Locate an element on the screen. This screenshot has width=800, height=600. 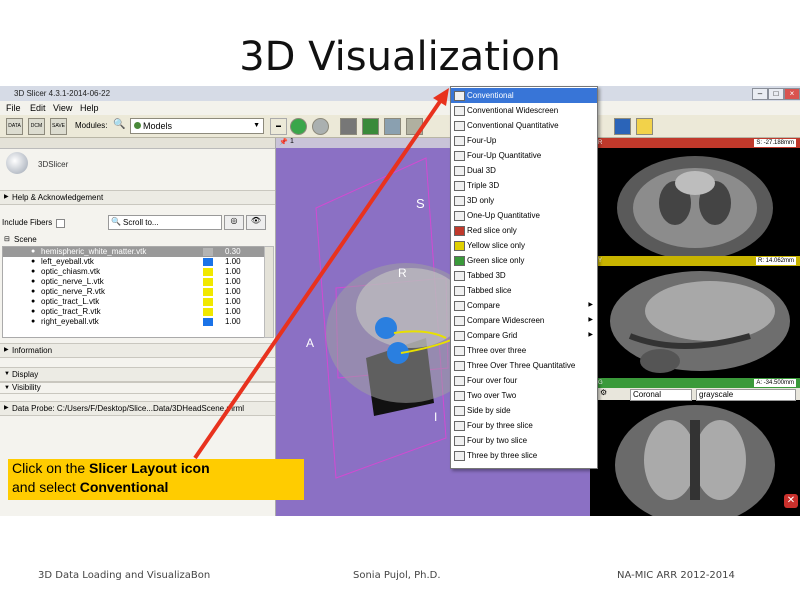
filter-icon: ◎ is located at coordinates (234, 222).